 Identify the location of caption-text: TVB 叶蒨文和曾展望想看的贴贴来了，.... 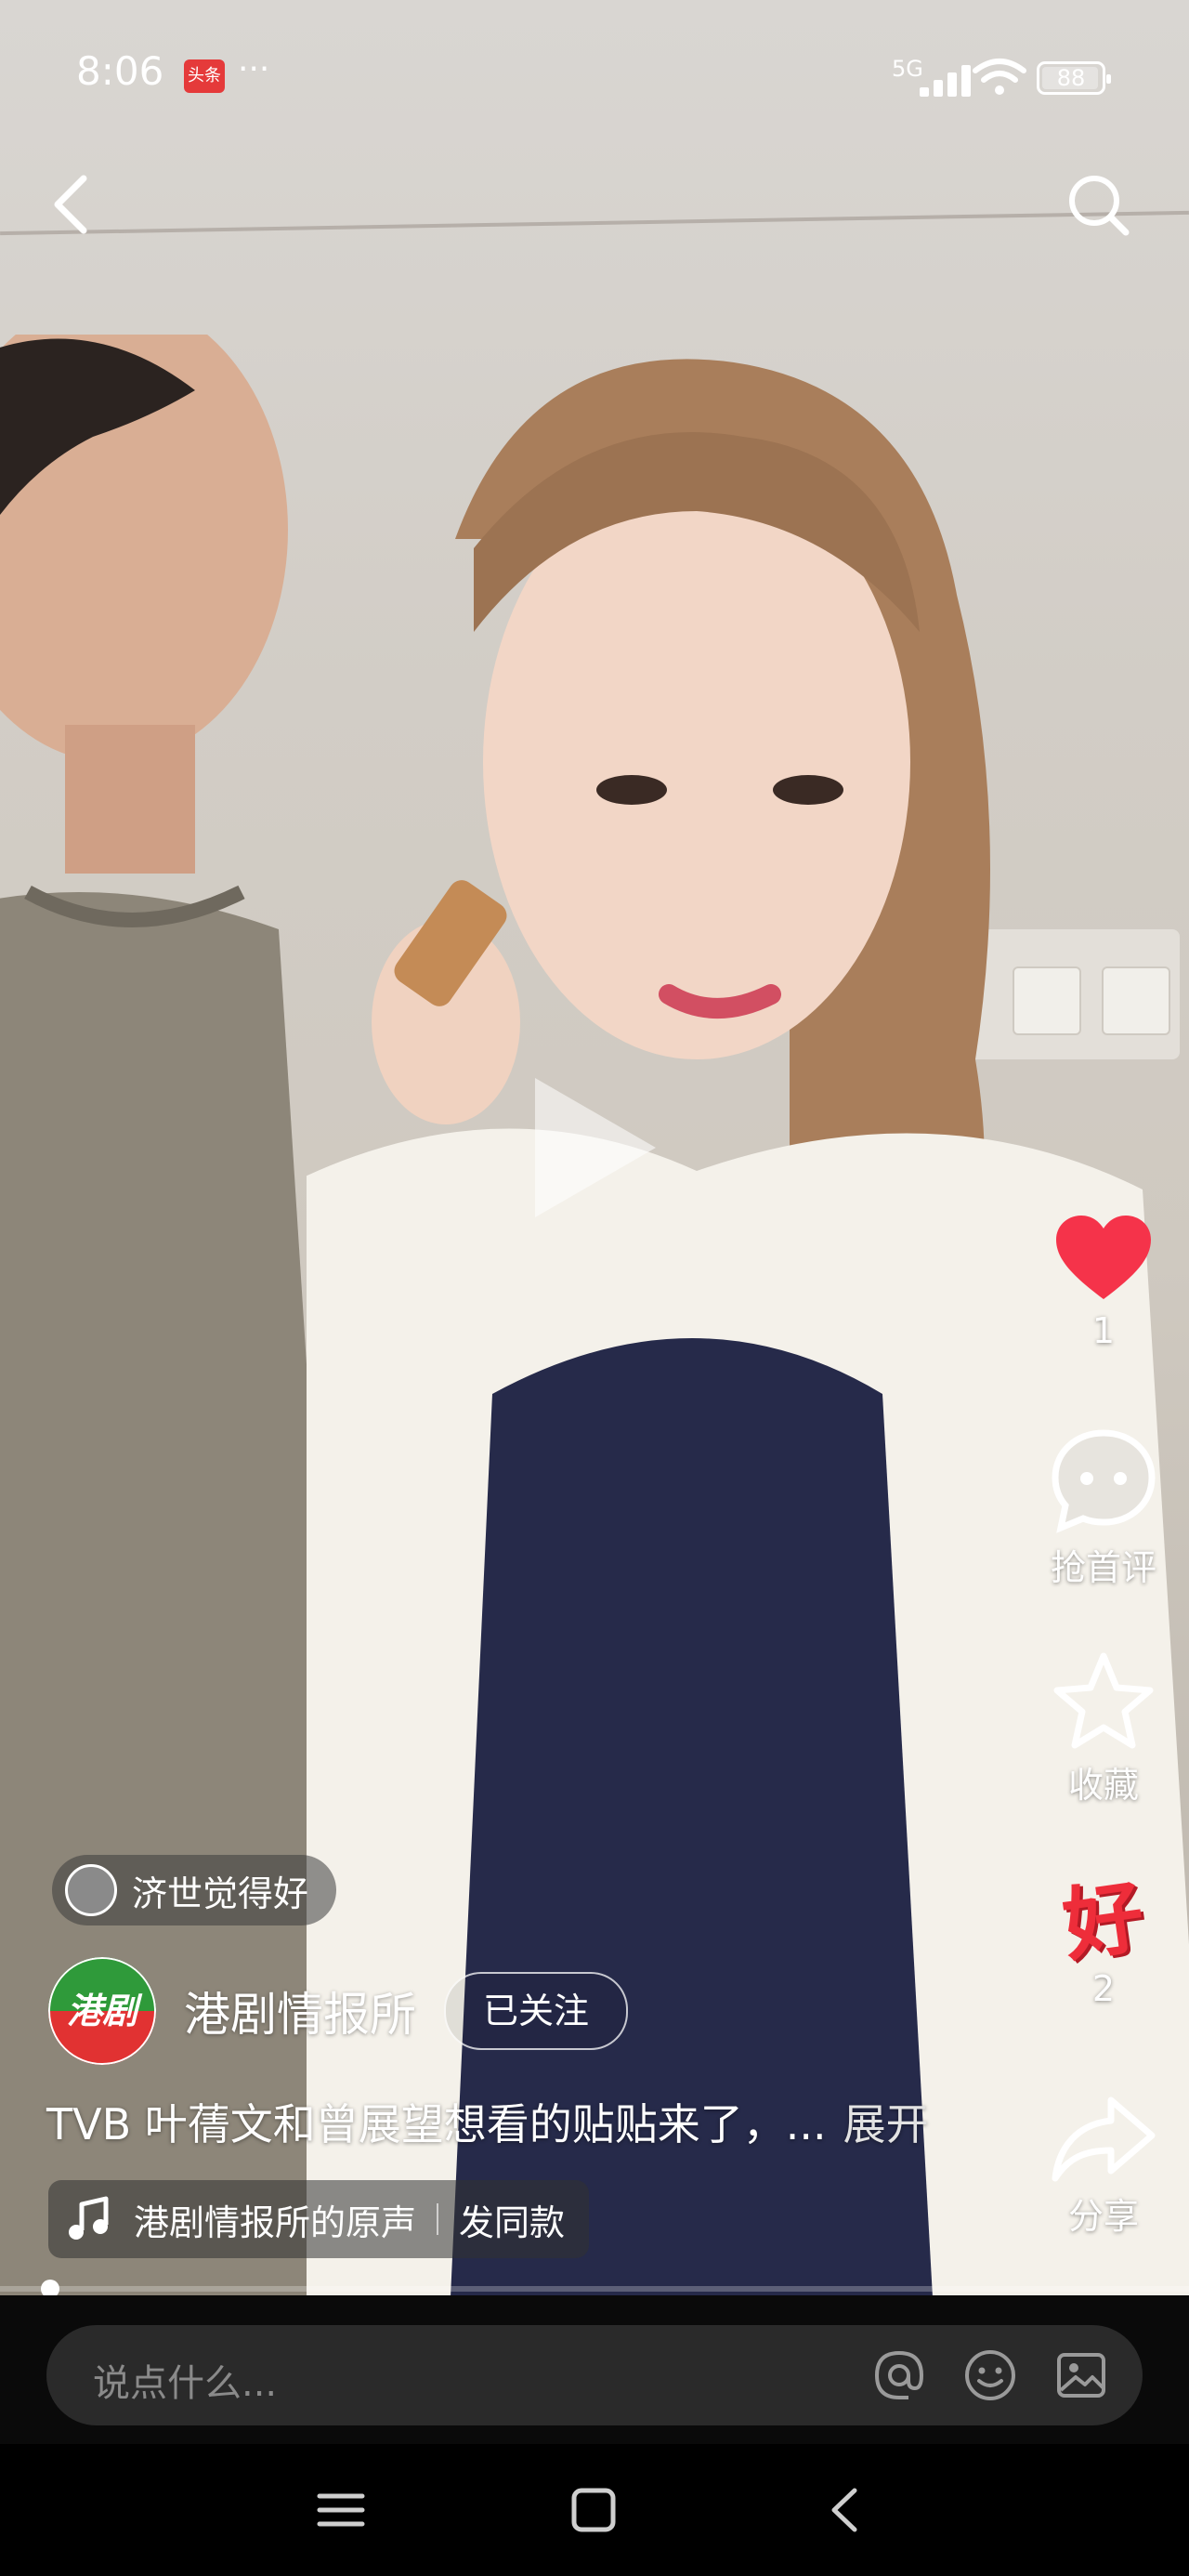
(436, 2124).